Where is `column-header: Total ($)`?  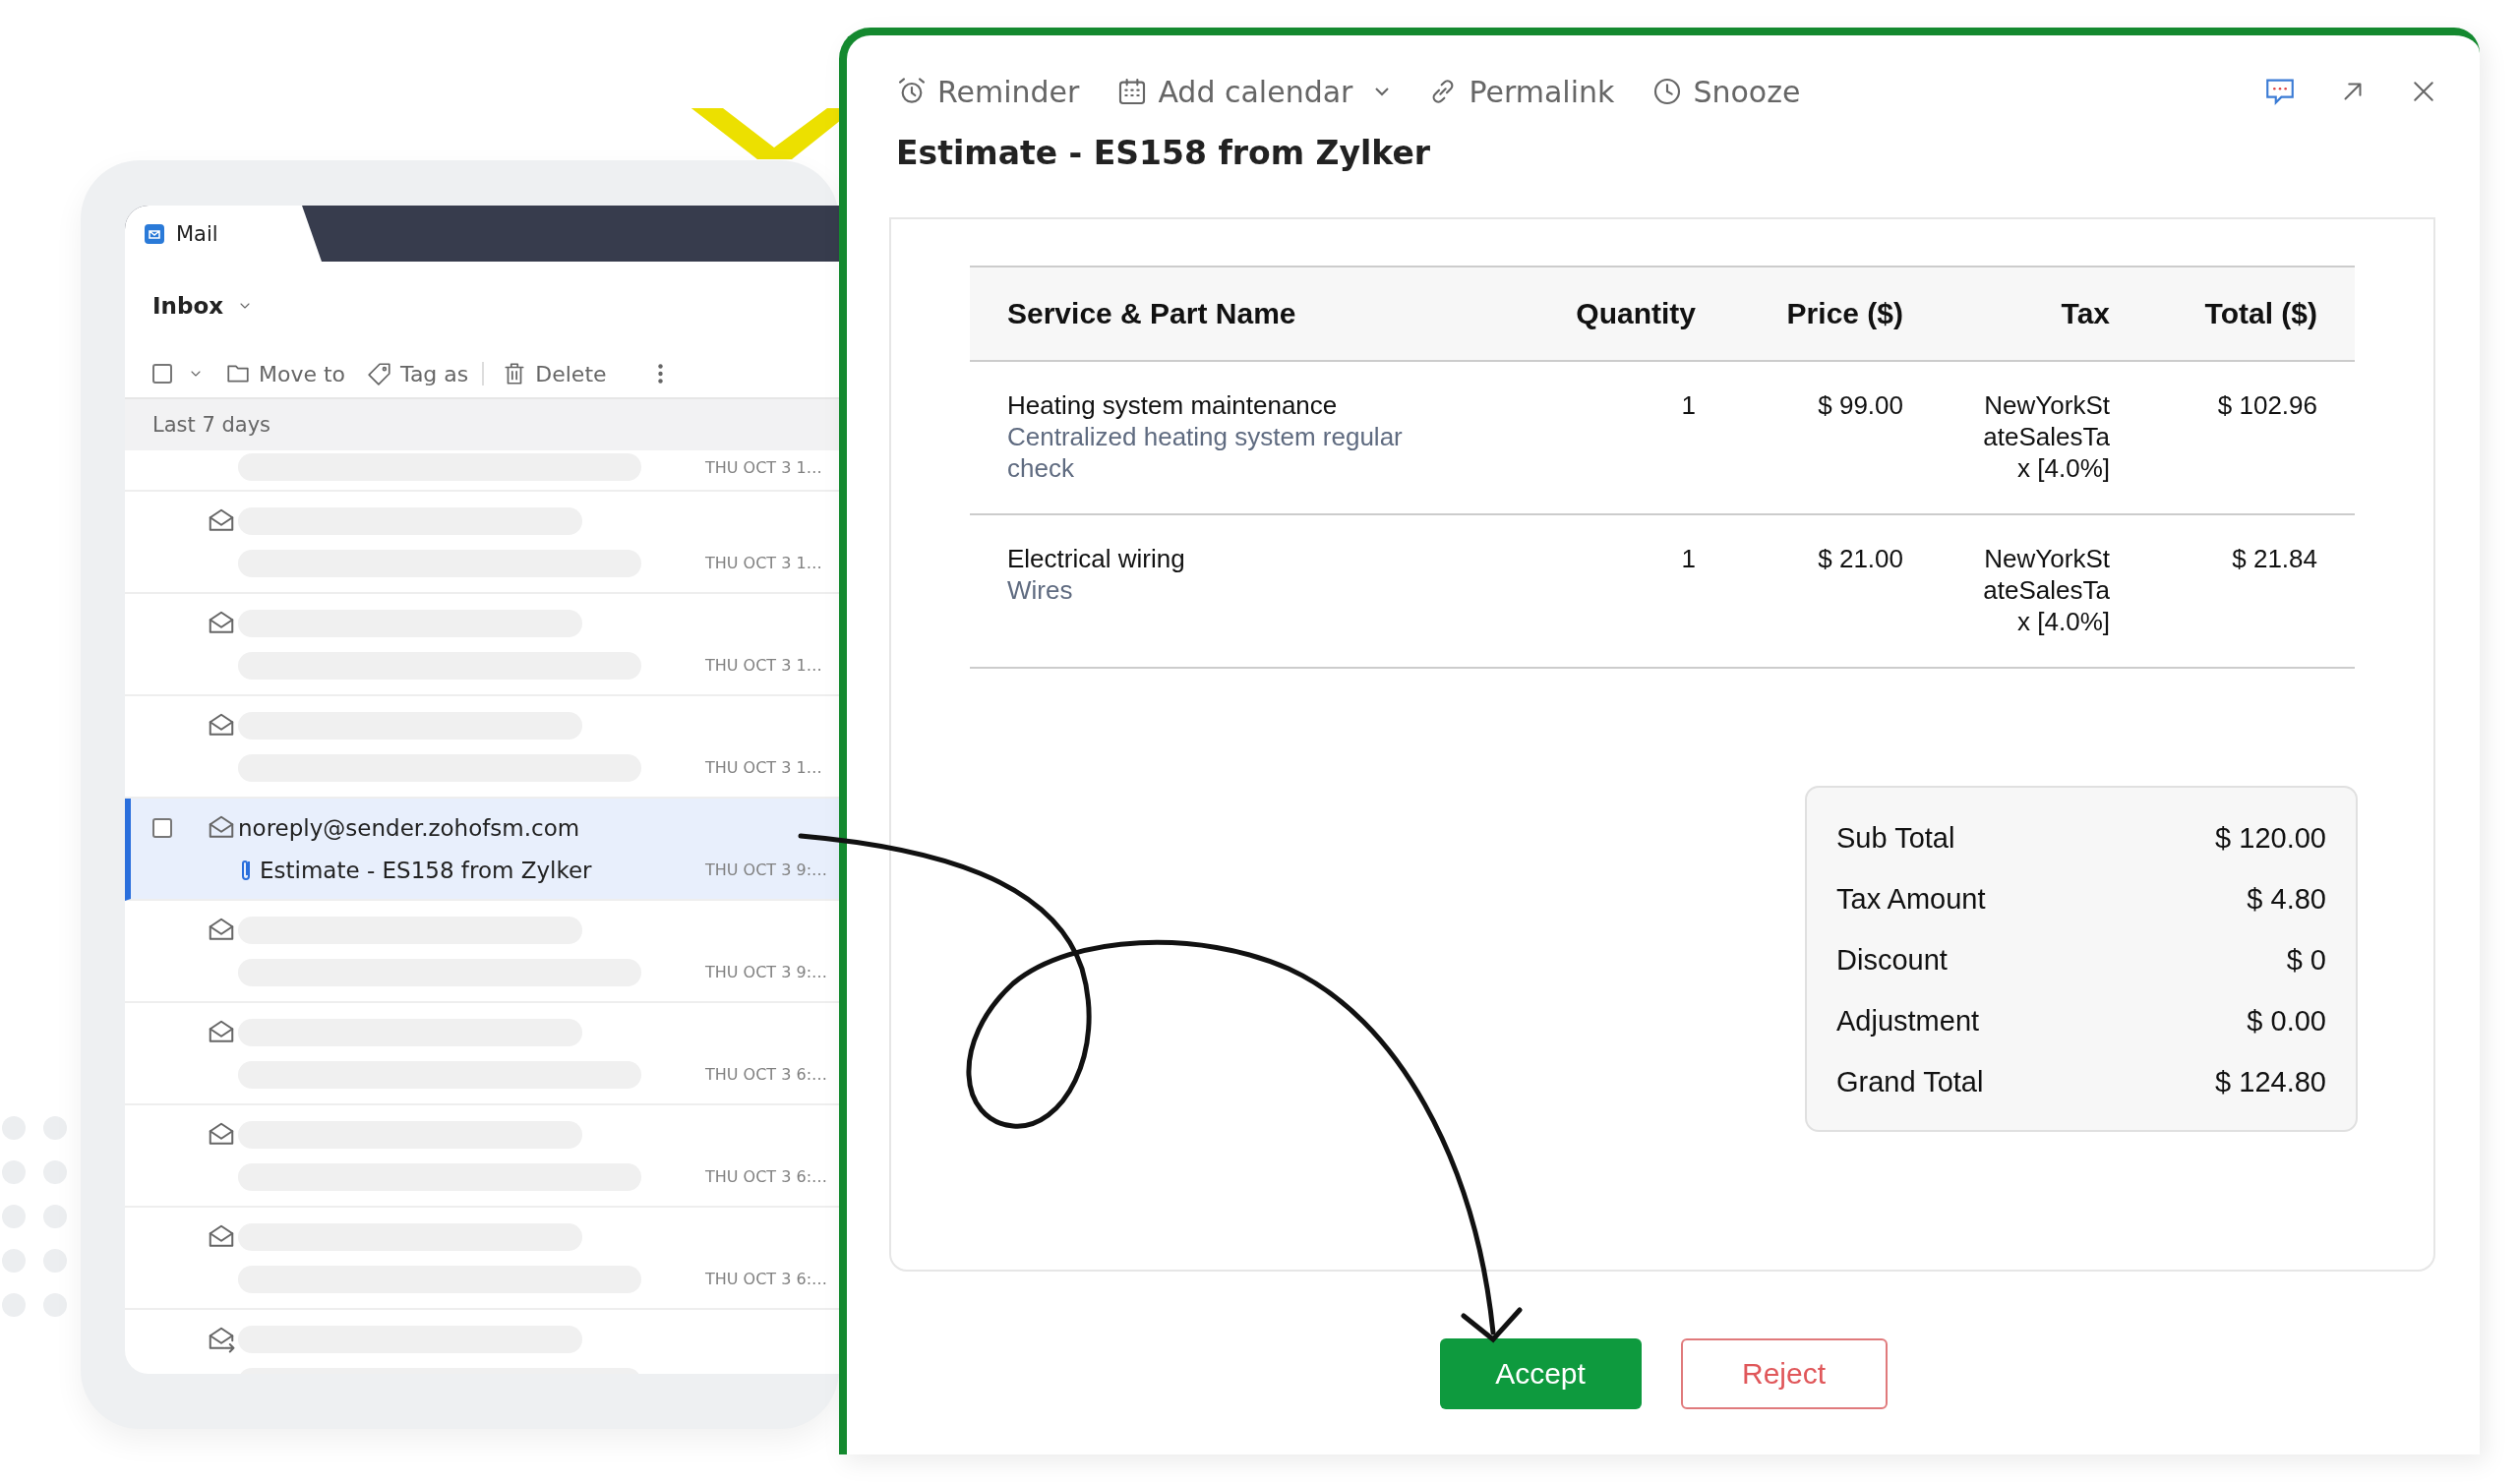 column-header: Total ($) is located at coordinates (2260, 313).